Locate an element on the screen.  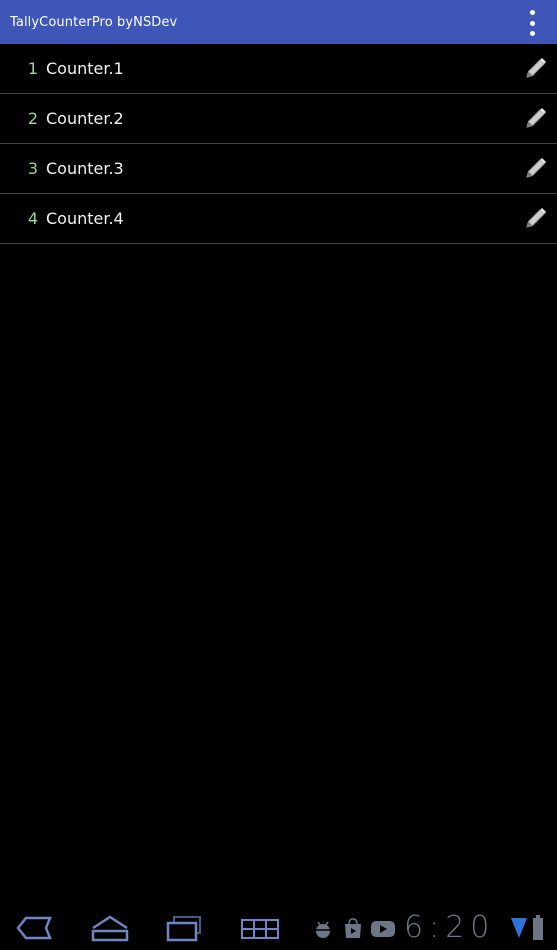
system-bar: 6:20 is located at coordinates (278, 926).